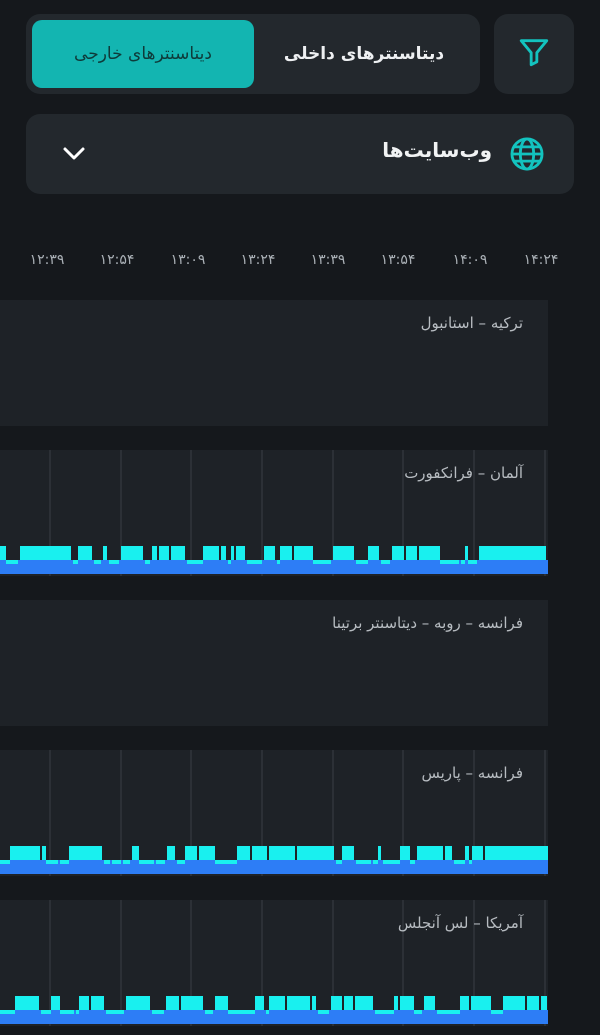 The width and height of the screenshot is (600, 1035). Describe the element at coordinates (274, 813) in the screenshot. I see `datacenter-panel: فرانسه – پاریس` at that location.